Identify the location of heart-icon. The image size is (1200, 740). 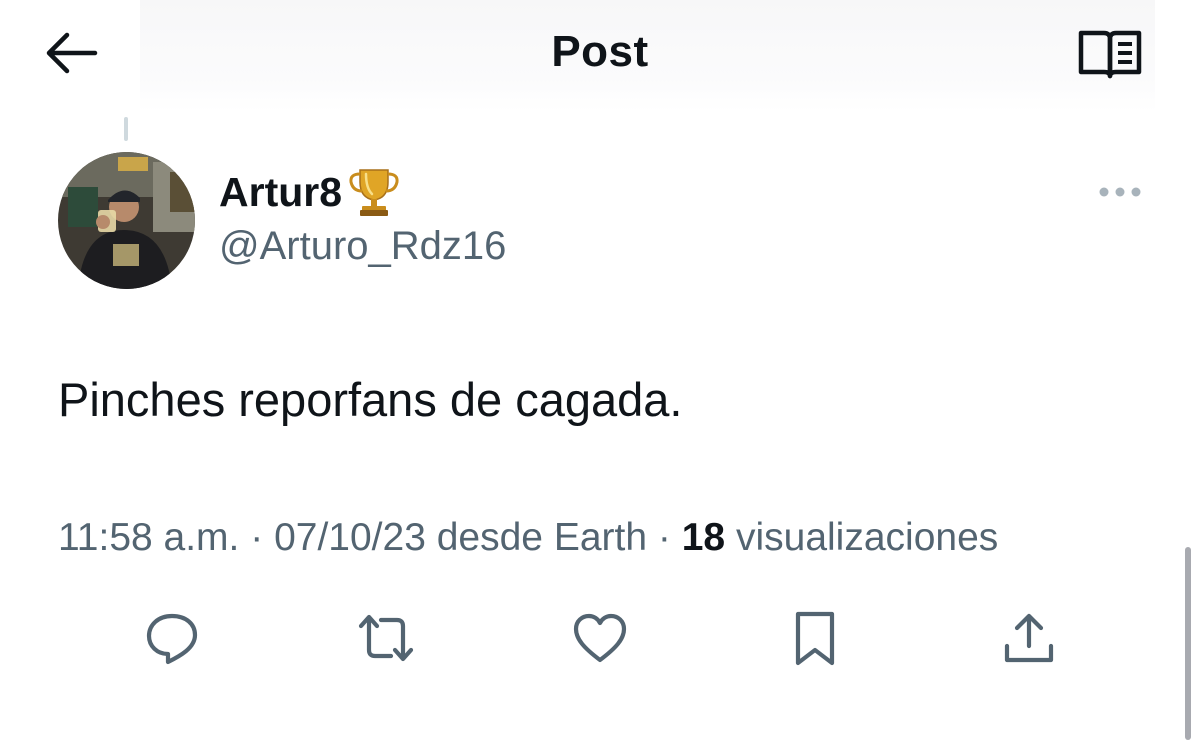
(600, 638).